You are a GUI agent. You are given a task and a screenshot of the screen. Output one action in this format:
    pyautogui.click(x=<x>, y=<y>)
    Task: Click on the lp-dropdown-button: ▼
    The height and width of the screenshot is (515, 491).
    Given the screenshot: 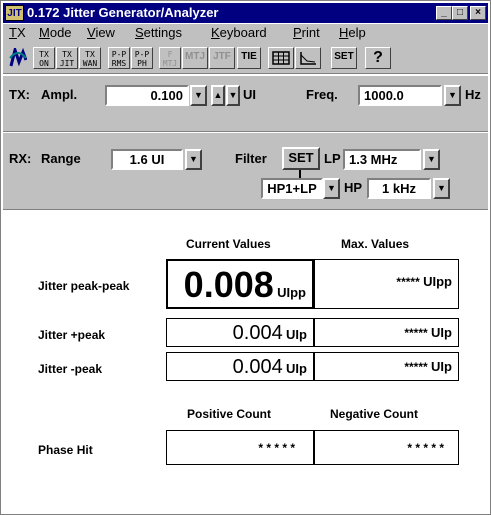 What is the action you would take?
    pyautogui.click(x=431, y=159)
    